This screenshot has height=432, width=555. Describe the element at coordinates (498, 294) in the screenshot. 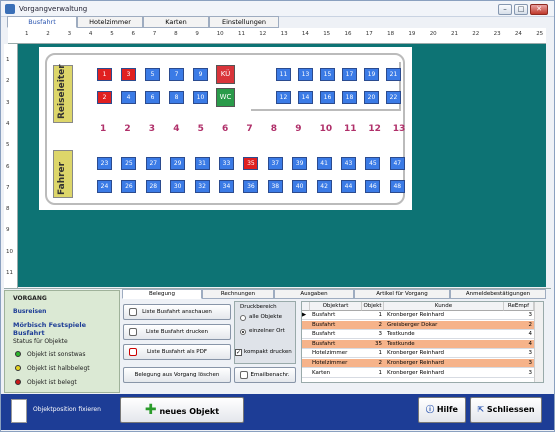

I see `tab-anmeldebestaetigungen: Anmeldebestätigungen` at that location.